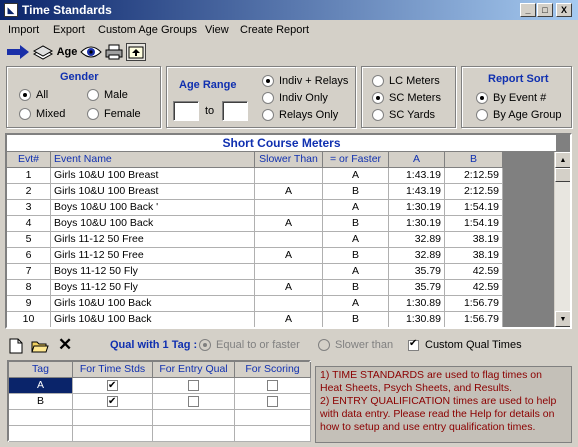 The image size is (578, 447). What do you see at coordinates (417, 160) in the screenshot?
I see `column-header-a: A` at bounding box center [417, 160].